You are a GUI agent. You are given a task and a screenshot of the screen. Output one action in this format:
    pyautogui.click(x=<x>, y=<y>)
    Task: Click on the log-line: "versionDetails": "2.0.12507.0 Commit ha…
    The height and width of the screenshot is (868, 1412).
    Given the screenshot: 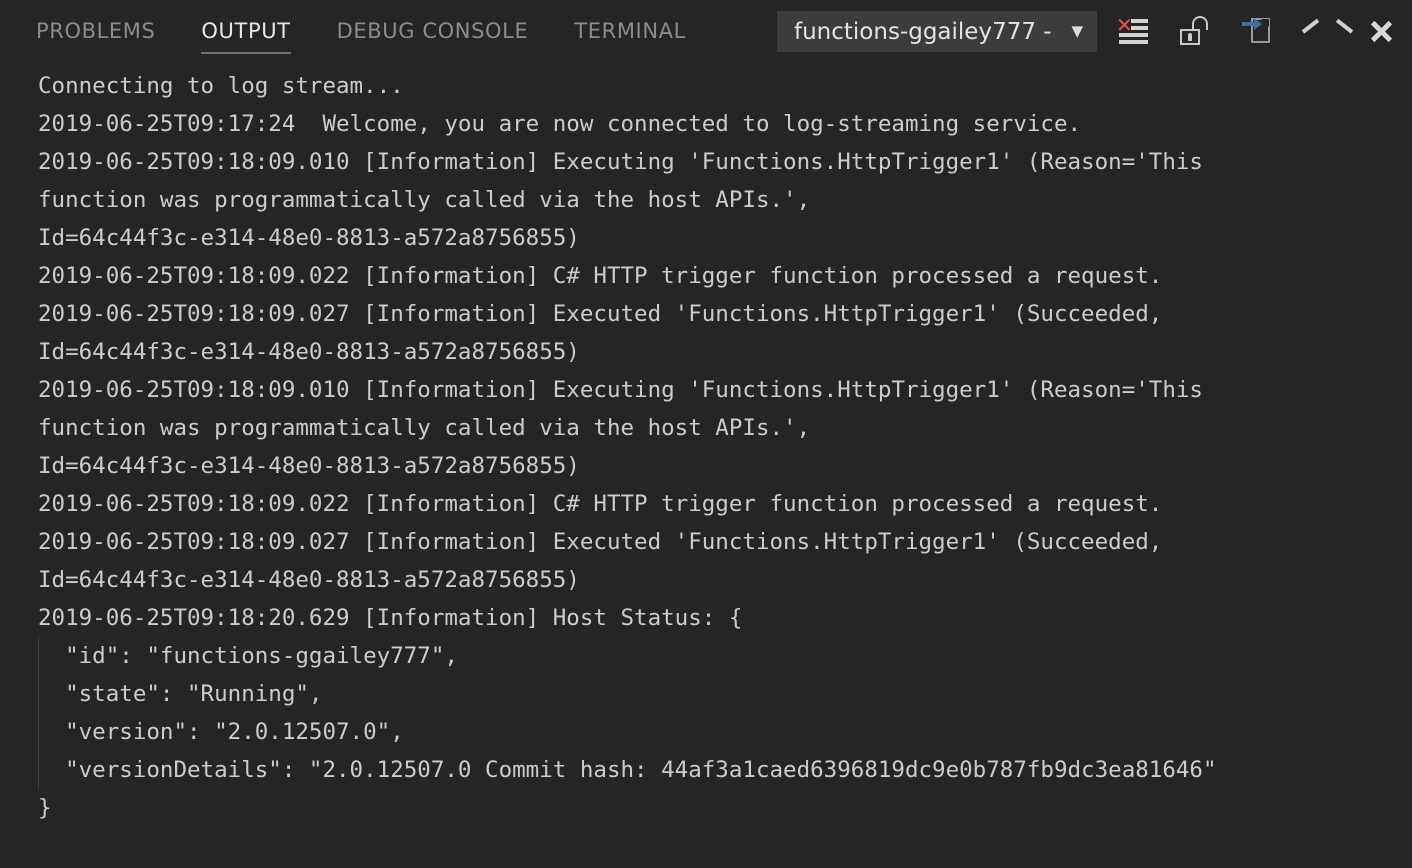 What is the action you would take?
    pyautogui.click(x=706, y=770)
    